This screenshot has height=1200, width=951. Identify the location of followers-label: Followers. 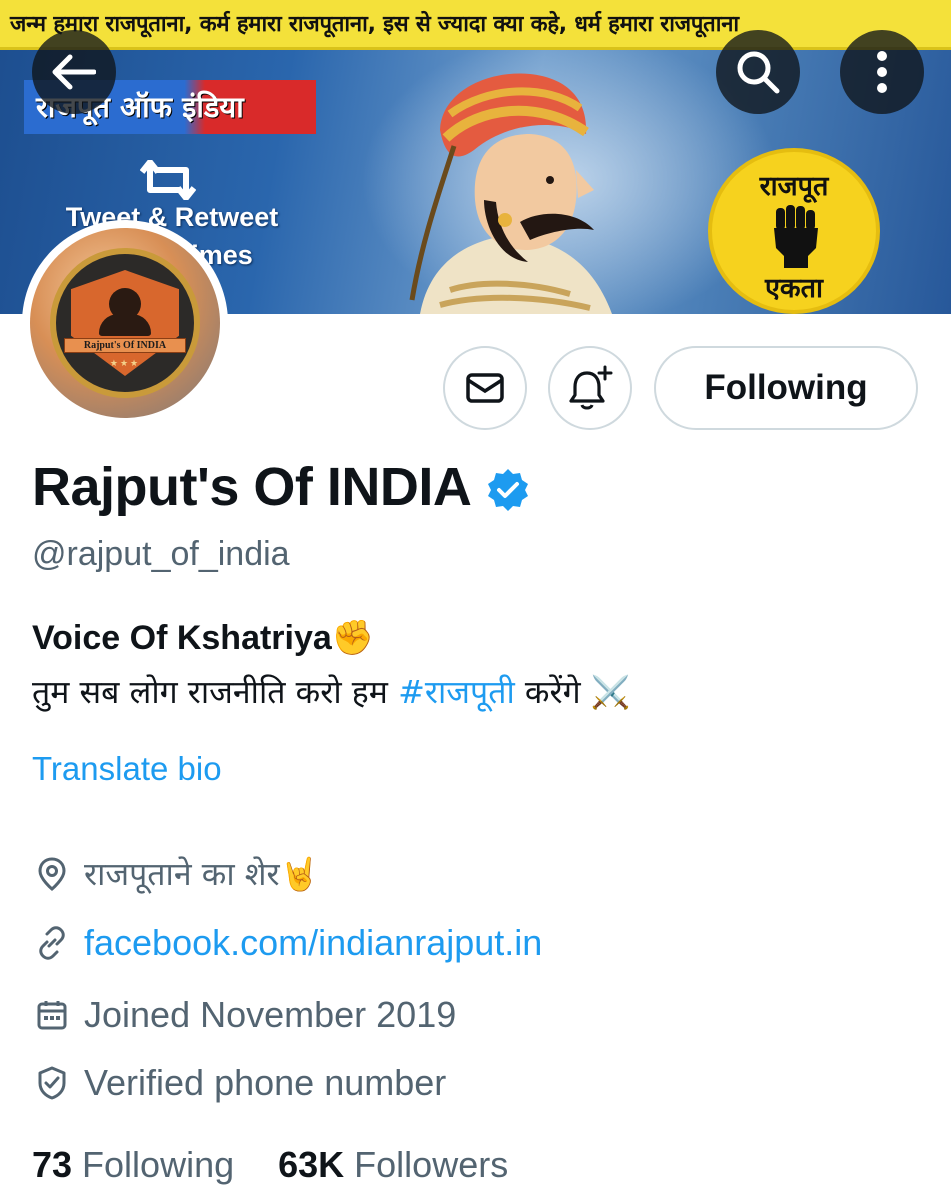
(431, 1164).